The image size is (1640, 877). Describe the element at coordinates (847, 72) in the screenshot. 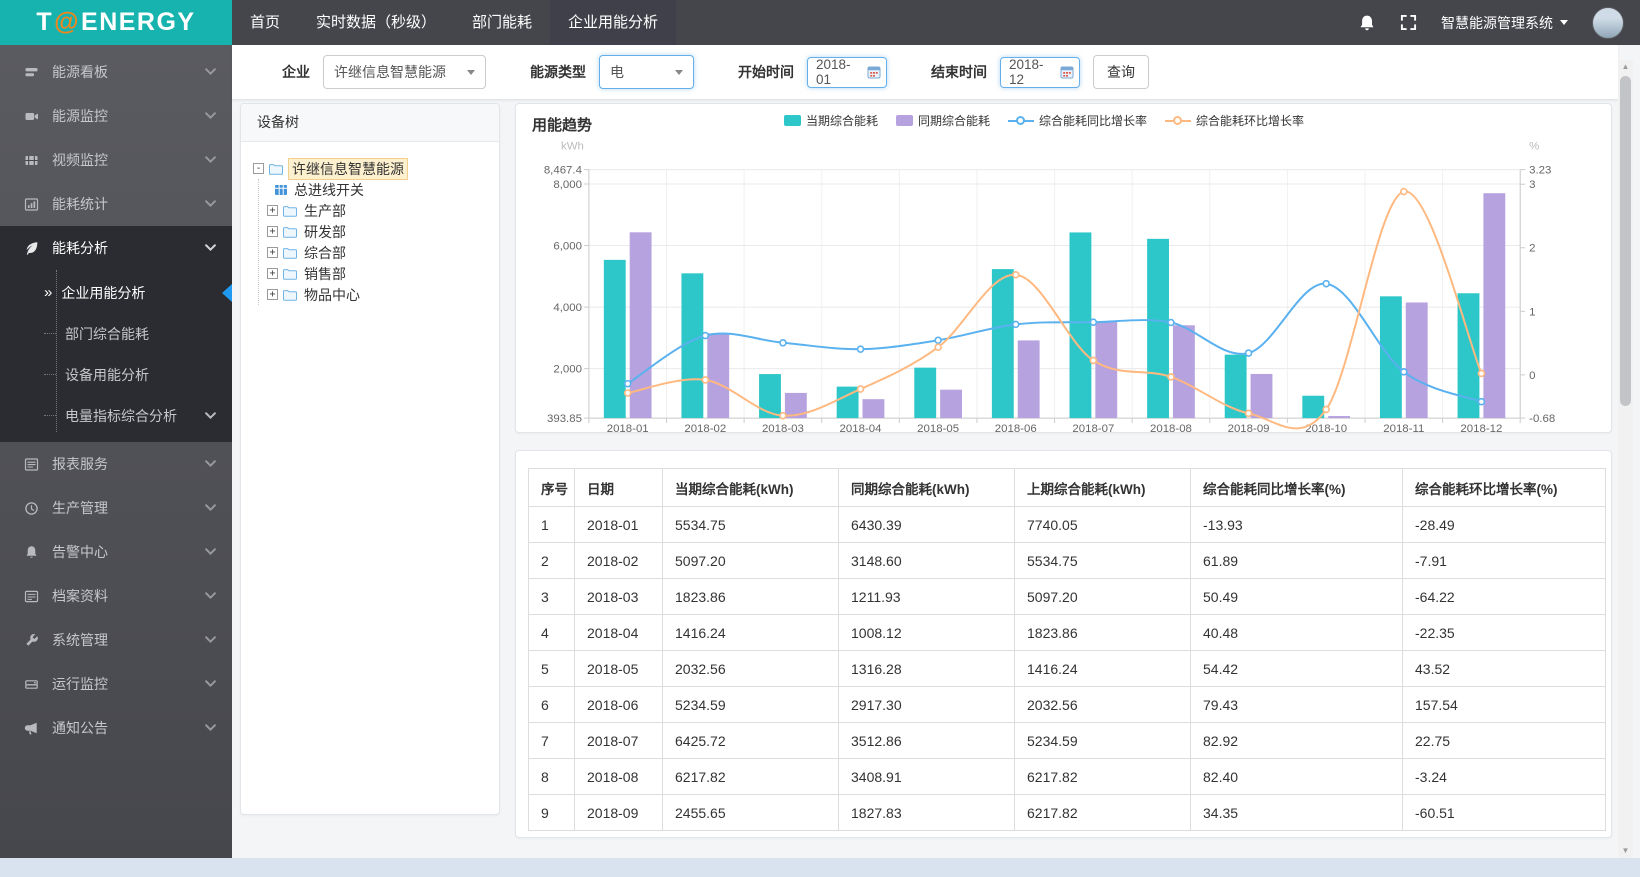

I see `start-date-input: 2018-01` at that location.